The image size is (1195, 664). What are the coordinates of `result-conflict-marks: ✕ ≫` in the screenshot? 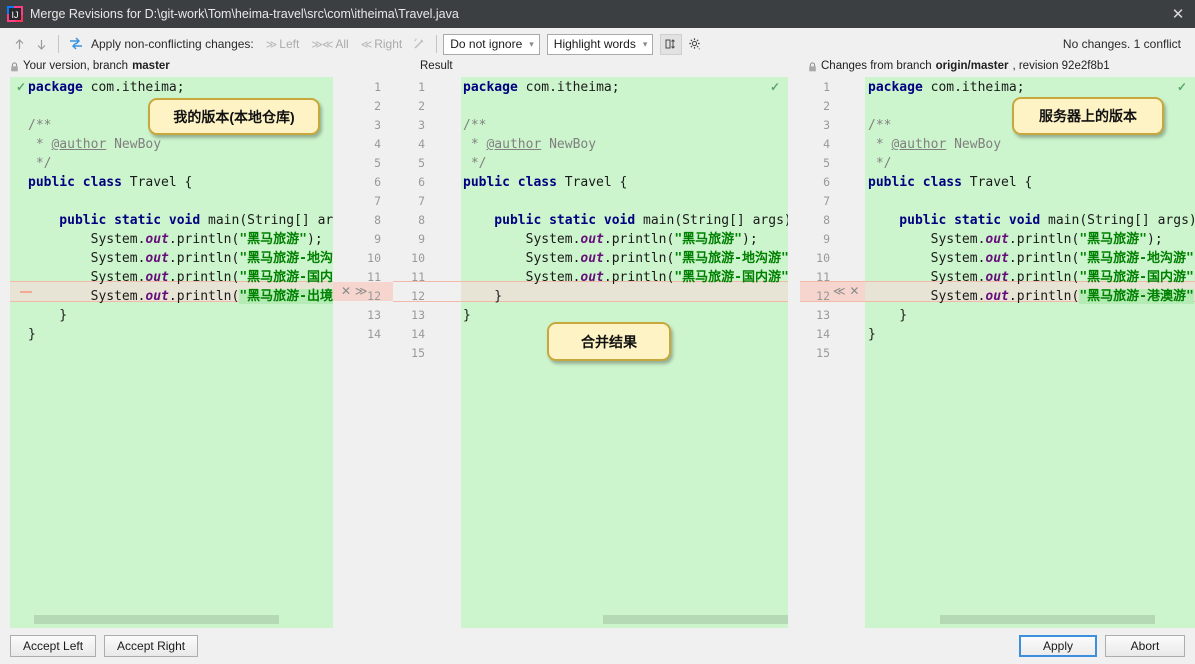 It's located at (354, 291).